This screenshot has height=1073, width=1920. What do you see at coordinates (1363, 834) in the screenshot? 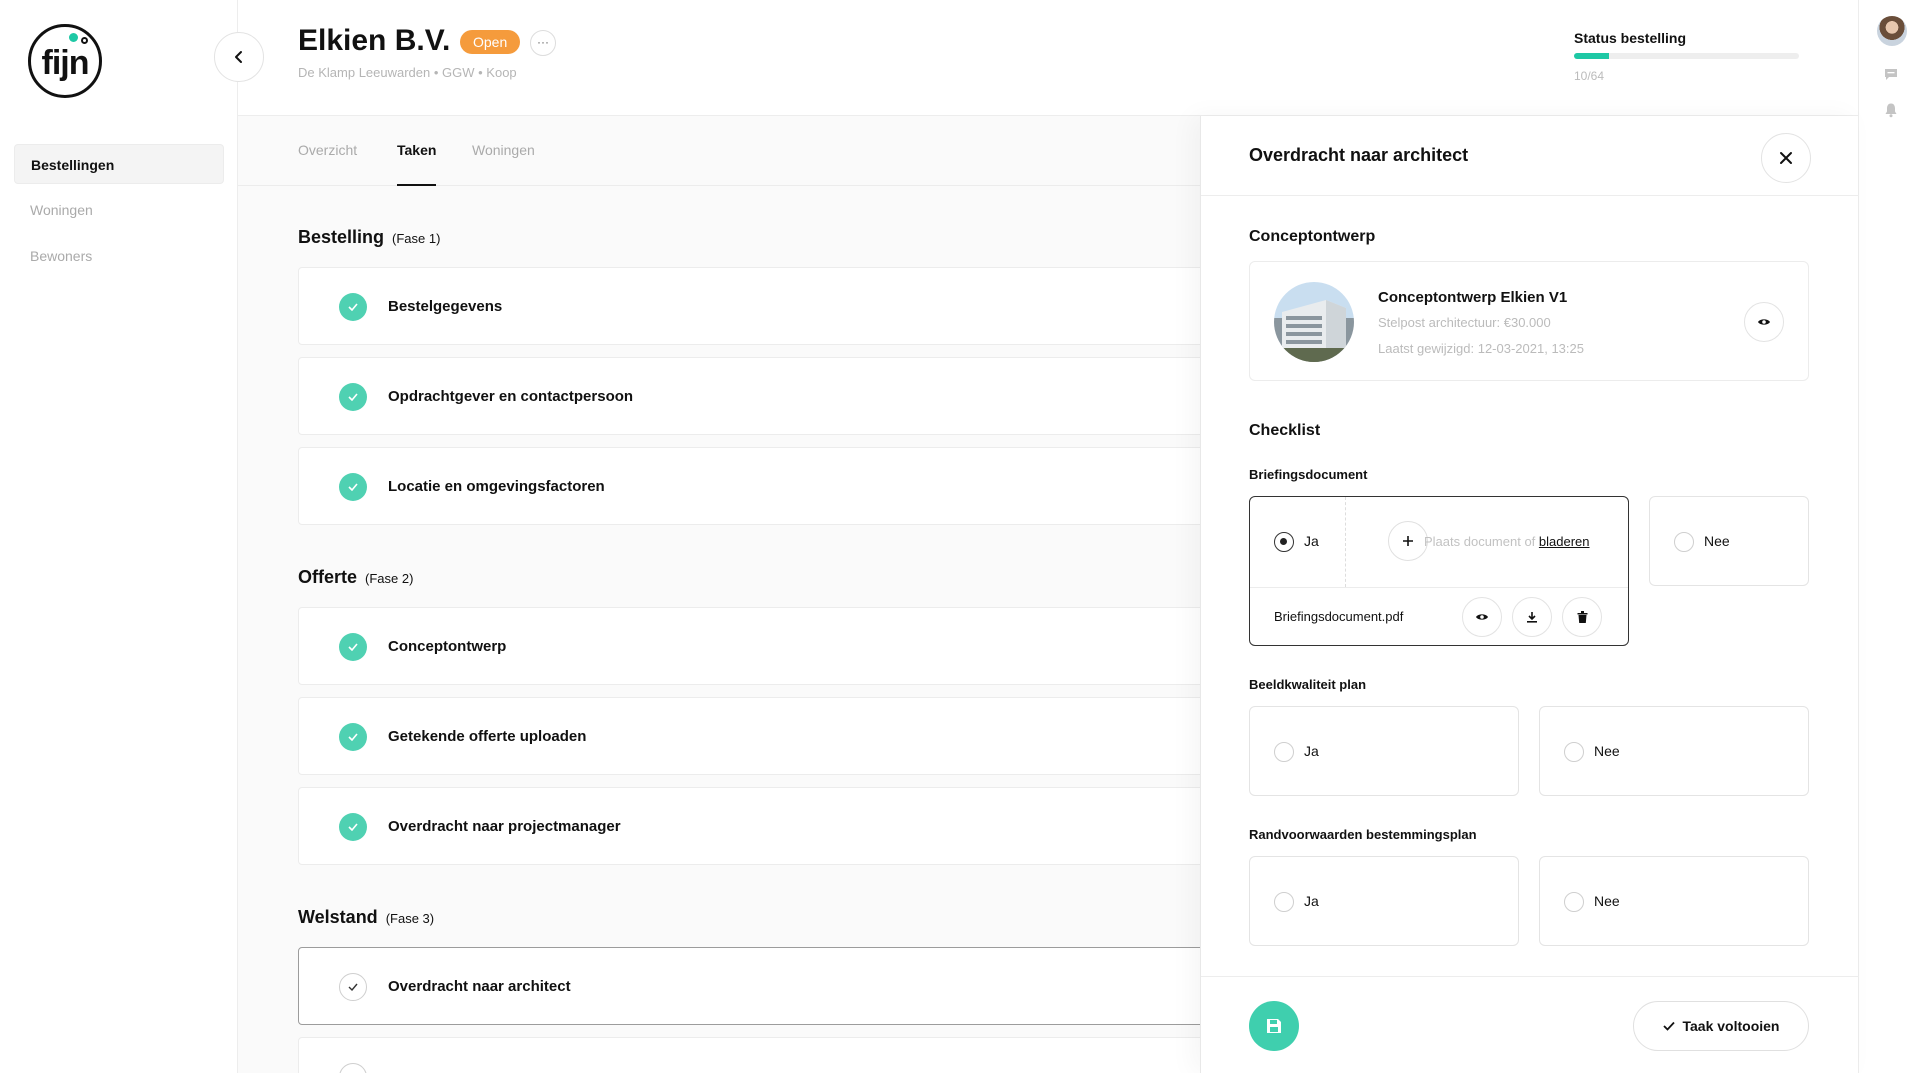
I see `rand-title: Randvoorwaarden bestemmingsplan` at bounding box center [1363, 834].